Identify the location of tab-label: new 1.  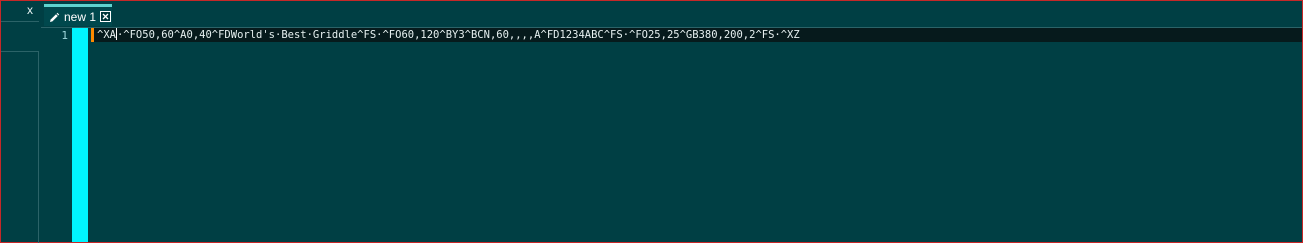
(80, 16).